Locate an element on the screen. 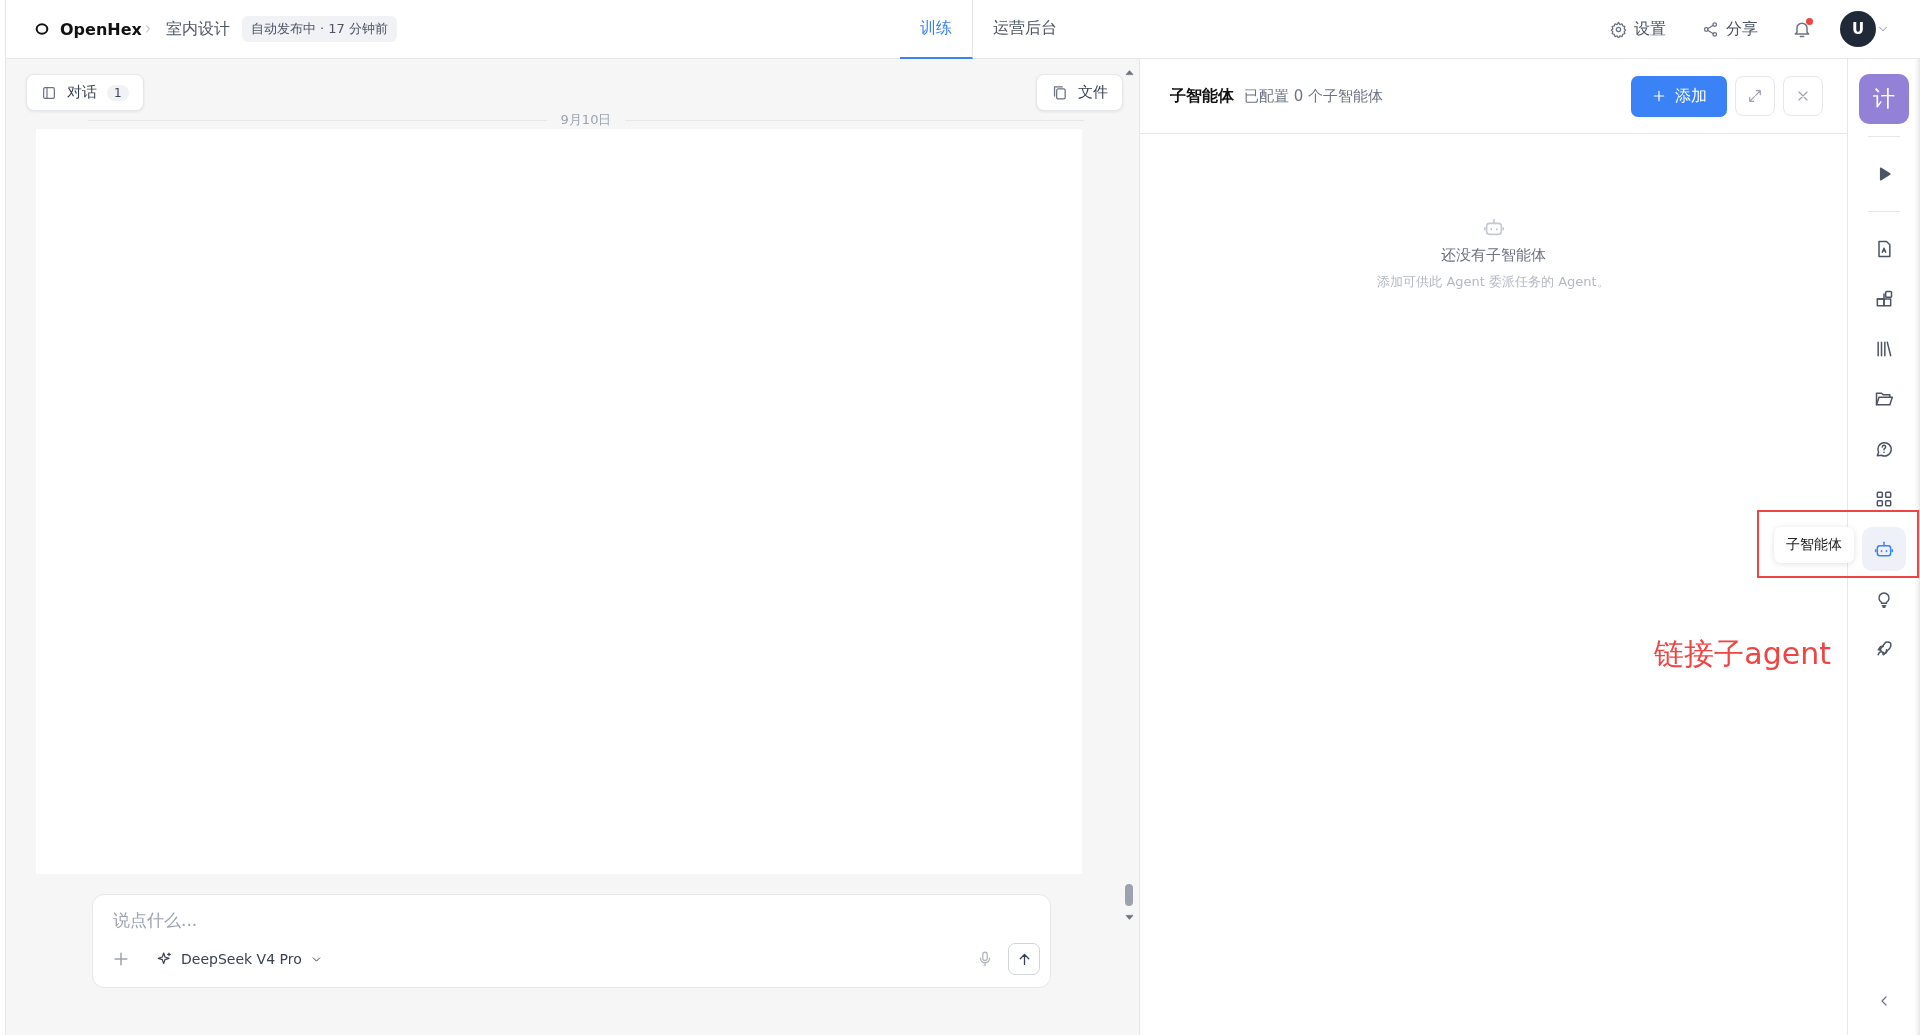 Image resolution: width=1920 pixels, height=1035 pixels. status-badge: 自动发布中 · 17 分钟前 is located at coordinates (319, 29).